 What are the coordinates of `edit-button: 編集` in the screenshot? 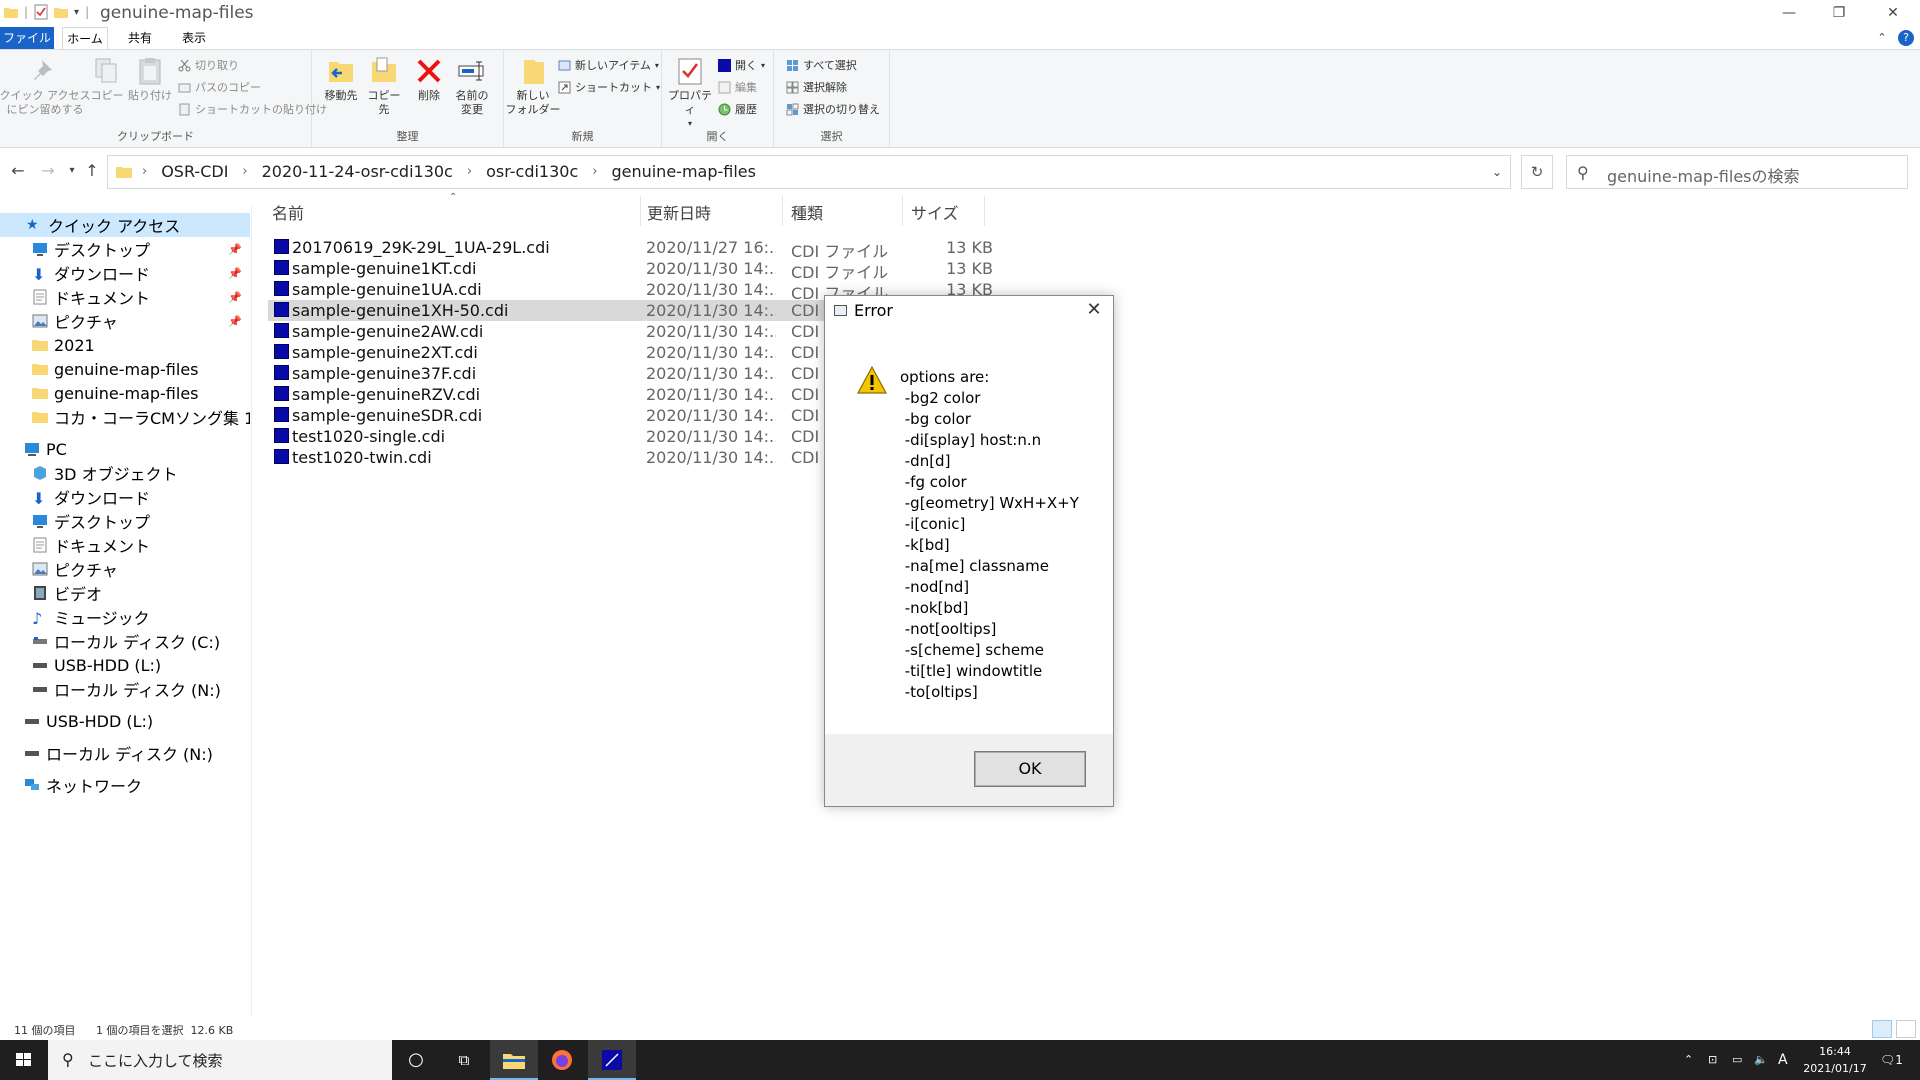 It's located at (737, 87).